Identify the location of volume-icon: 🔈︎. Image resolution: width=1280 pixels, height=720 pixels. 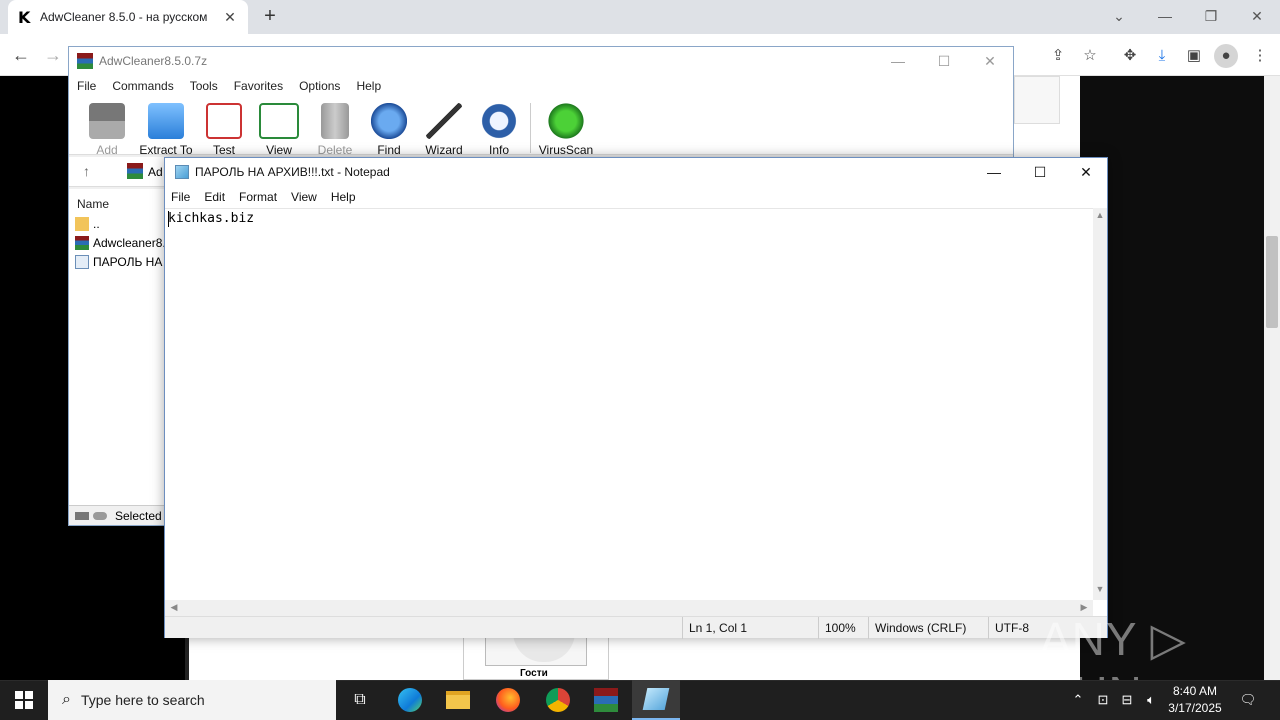
(1151, 700).